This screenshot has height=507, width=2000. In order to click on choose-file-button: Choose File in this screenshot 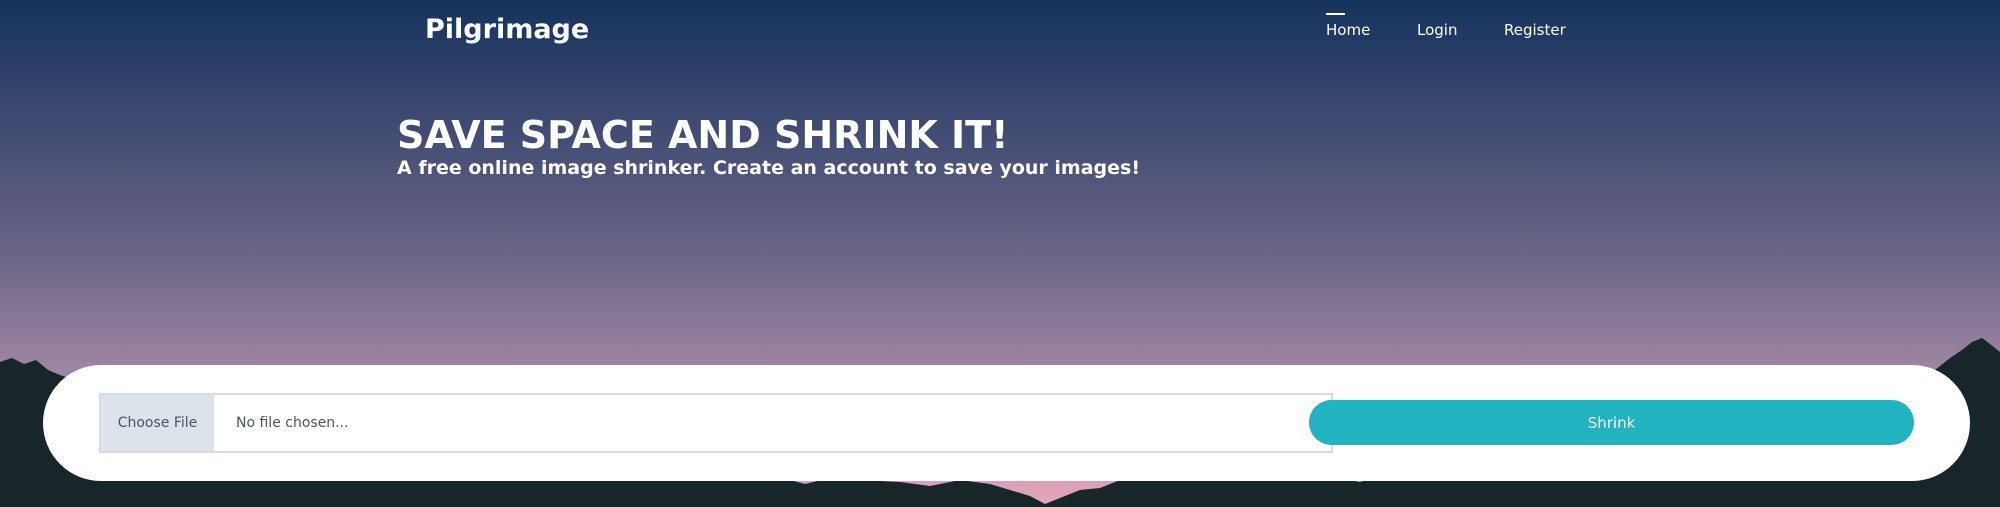, I will do `click(157, 423)`.